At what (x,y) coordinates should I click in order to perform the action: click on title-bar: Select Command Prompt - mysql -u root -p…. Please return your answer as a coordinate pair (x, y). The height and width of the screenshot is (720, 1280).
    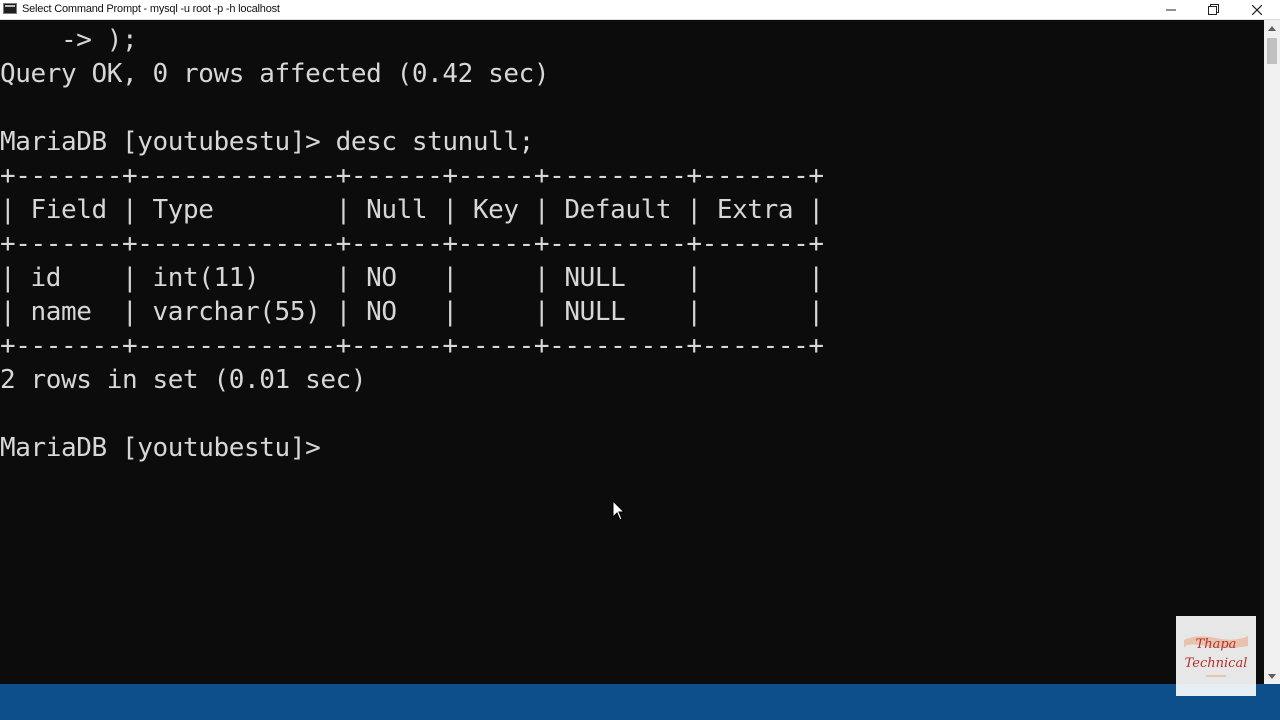
    Looking at the image, I should click on (640, 10).